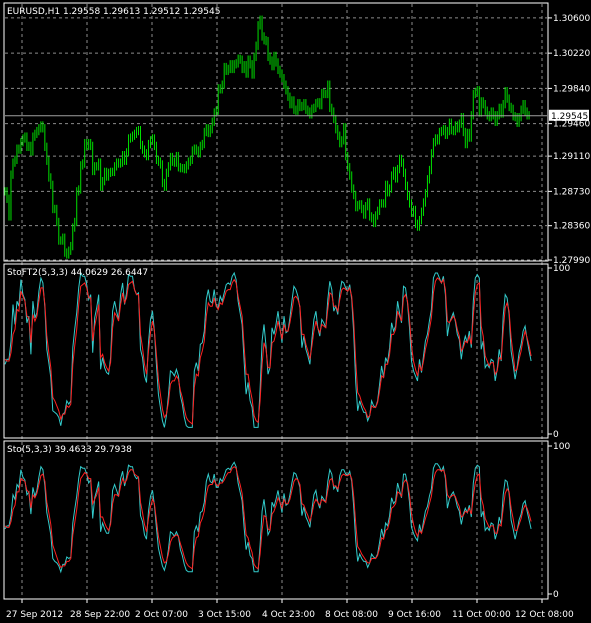 This screenshot has width=591, height=623. What do you see at coordinates (571, 192) in the screenshot?
I see `y-tick-label: 1.28730` at bounding box center [571, 192].